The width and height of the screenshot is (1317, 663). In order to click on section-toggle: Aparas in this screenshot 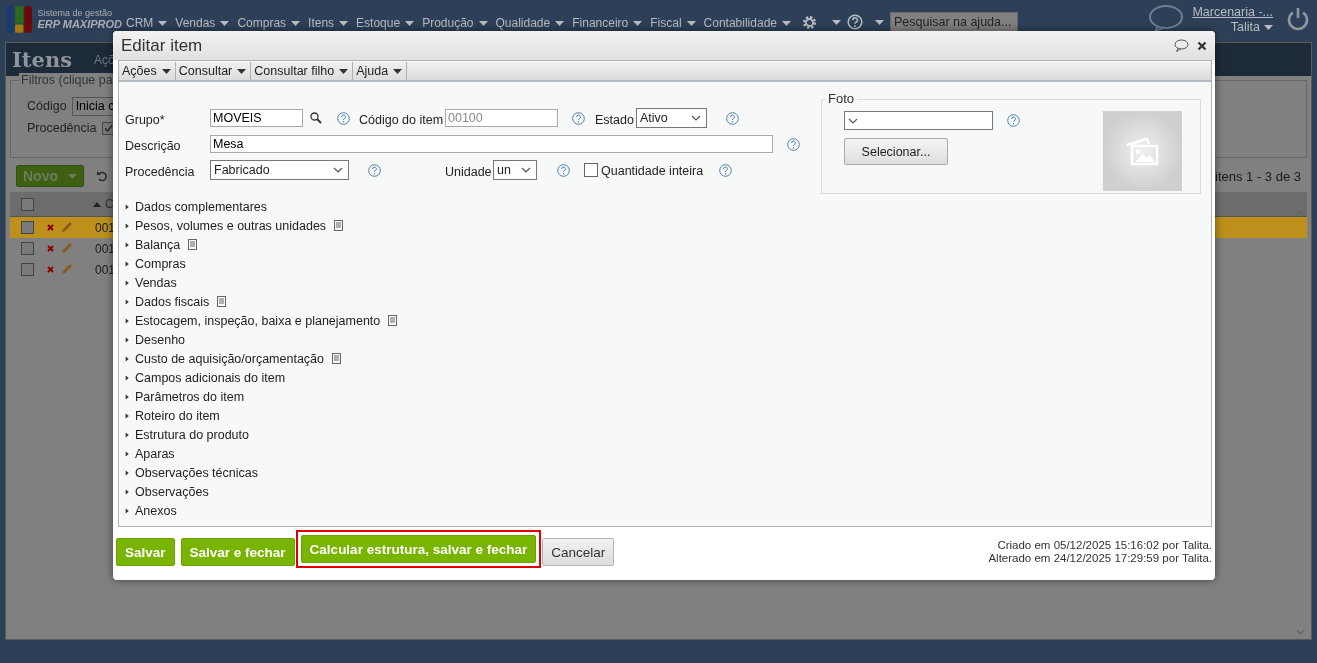, I will do `click(150, 453)`.